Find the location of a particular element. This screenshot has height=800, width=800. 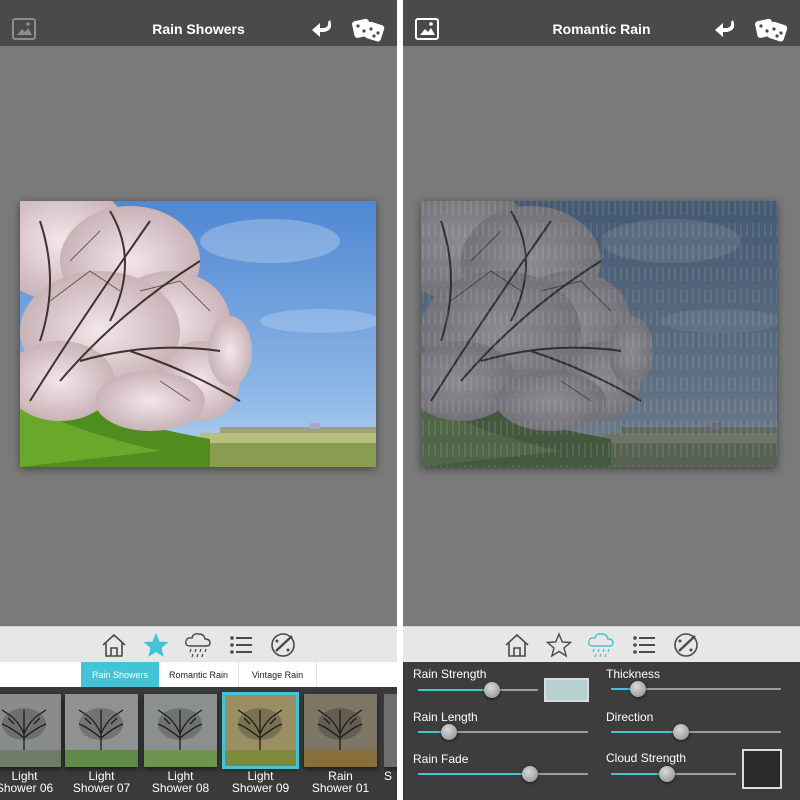

page-title: Rain Showers is located at coordinates (198, 29).